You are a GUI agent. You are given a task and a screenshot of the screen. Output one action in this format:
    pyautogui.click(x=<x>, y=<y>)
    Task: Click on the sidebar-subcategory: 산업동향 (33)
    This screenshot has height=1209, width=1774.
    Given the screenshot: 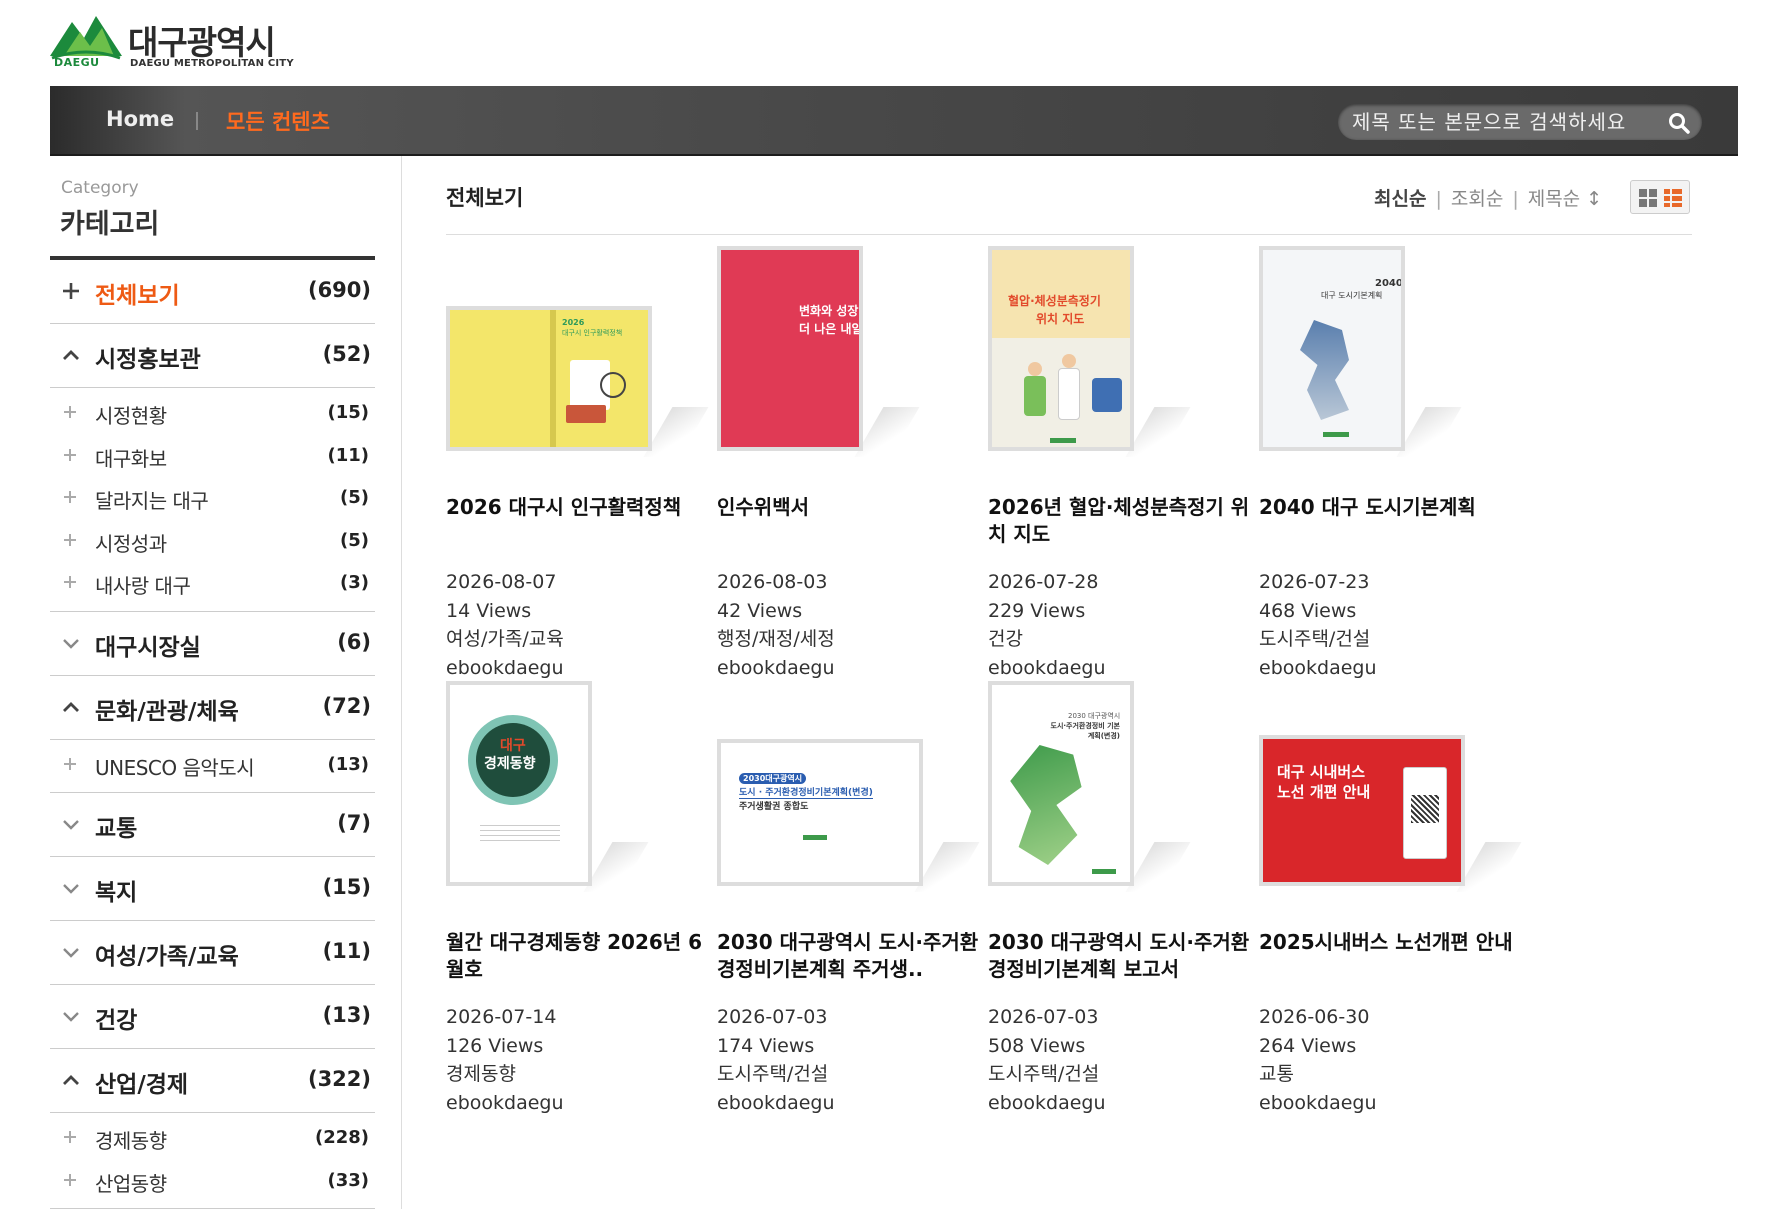 What is the action you would take?
    pyautogui.click(x=212, y=1181)
    